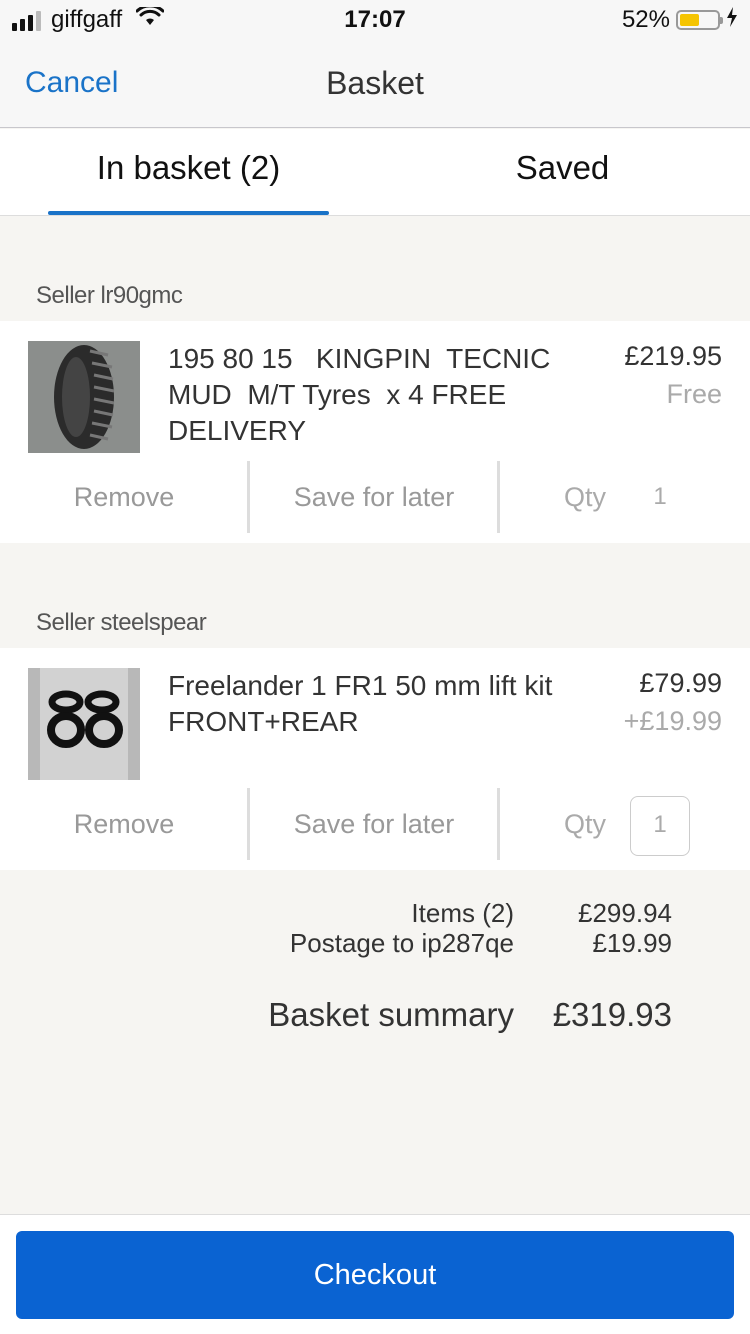 This screenshot has width=750, height=1334. I want to click on tab-bar: In basket (2) Saved, so click(375, 172).